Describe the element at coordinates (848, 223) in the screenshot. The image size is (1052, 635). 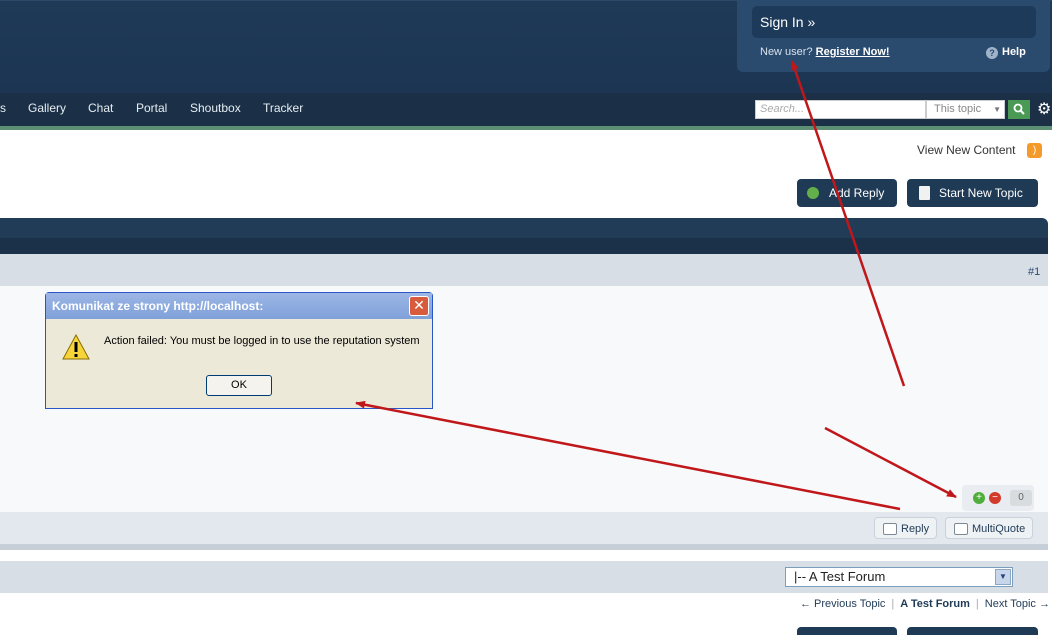
I see `arrow-to-register` at that location.